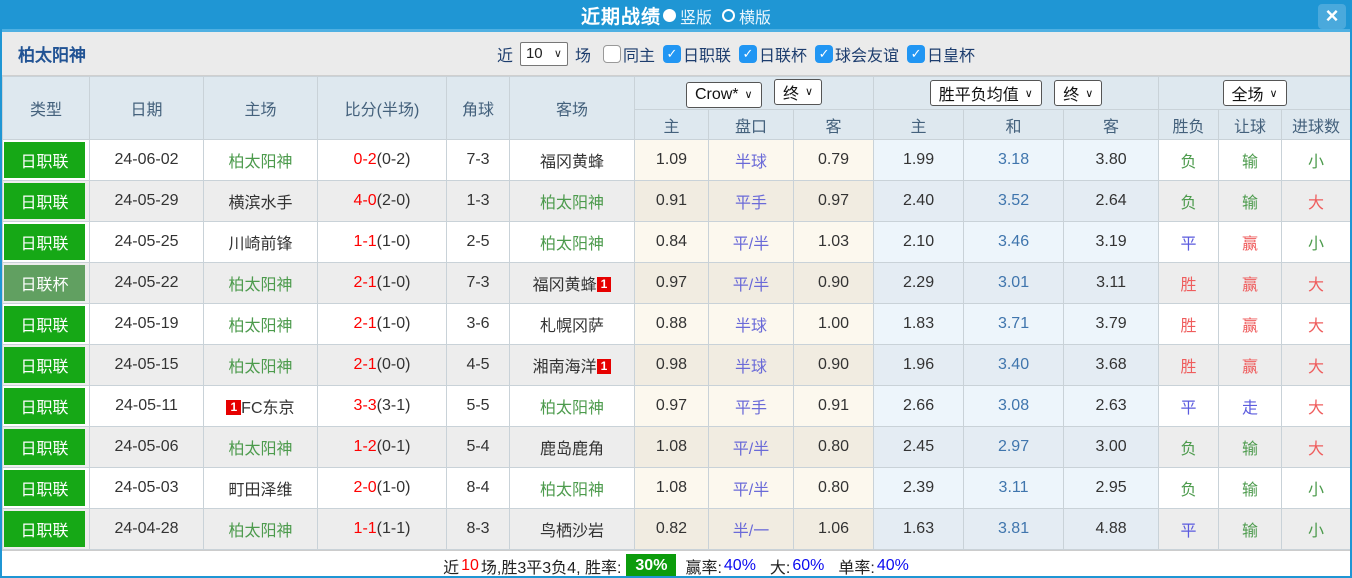 The height and width of the screenshot is (578, 1352). Describe the element at coordinates (551, 568) in the screenshot. I see `summary-record: 场,胜3平3负4, 胜率:` at that location.